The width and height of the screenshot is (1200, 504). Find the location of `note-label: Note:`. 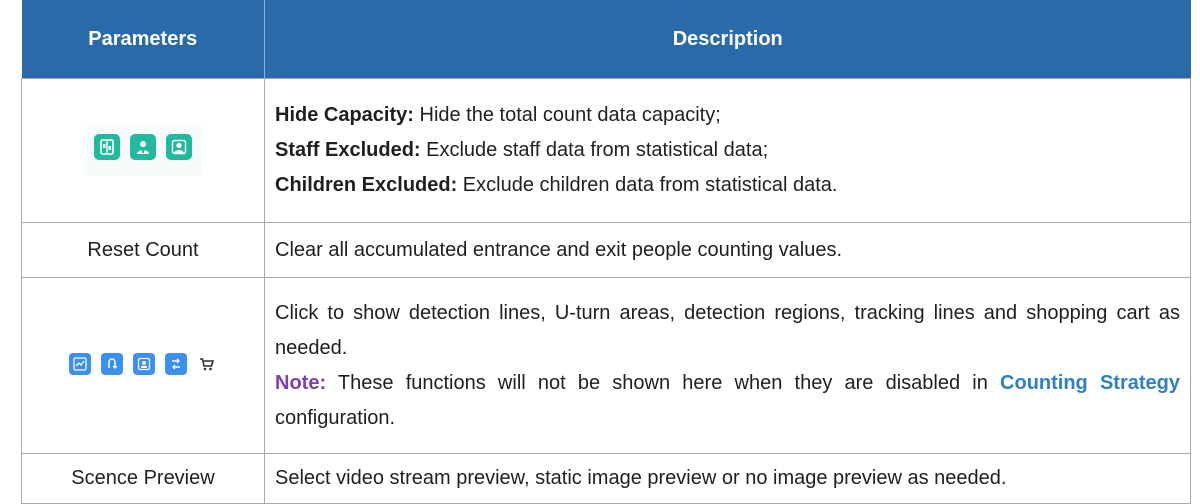

note-label: Note: is located at coordinates (301, 382).